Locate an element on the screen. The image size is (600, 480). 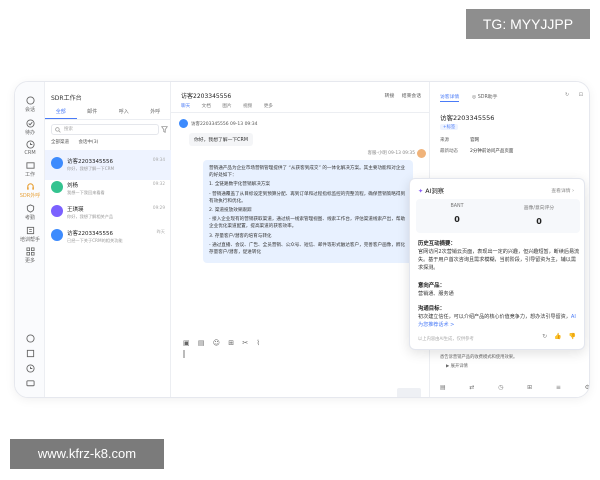
customer-avatar is located at coordinates (183, 123).